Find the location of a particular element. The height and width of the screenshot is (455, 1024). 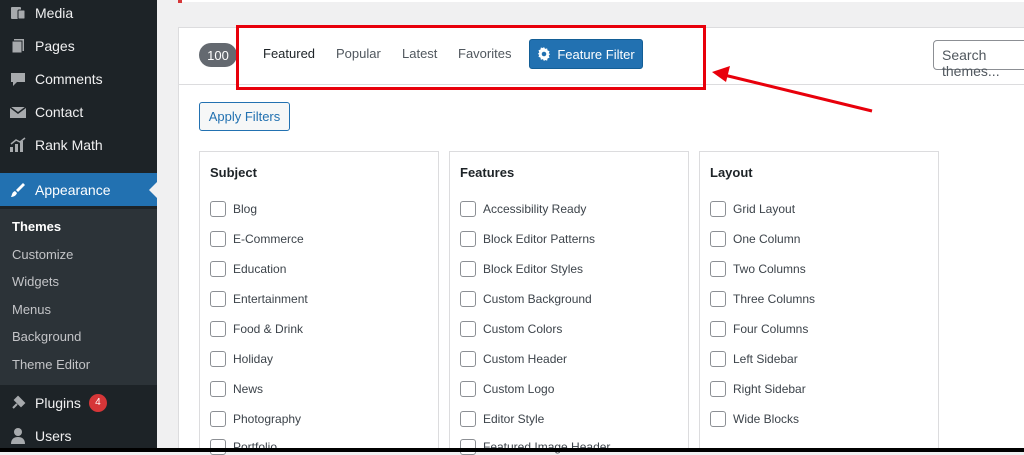

option-checkbox: Custom Background is located at coordinates (526, 299).